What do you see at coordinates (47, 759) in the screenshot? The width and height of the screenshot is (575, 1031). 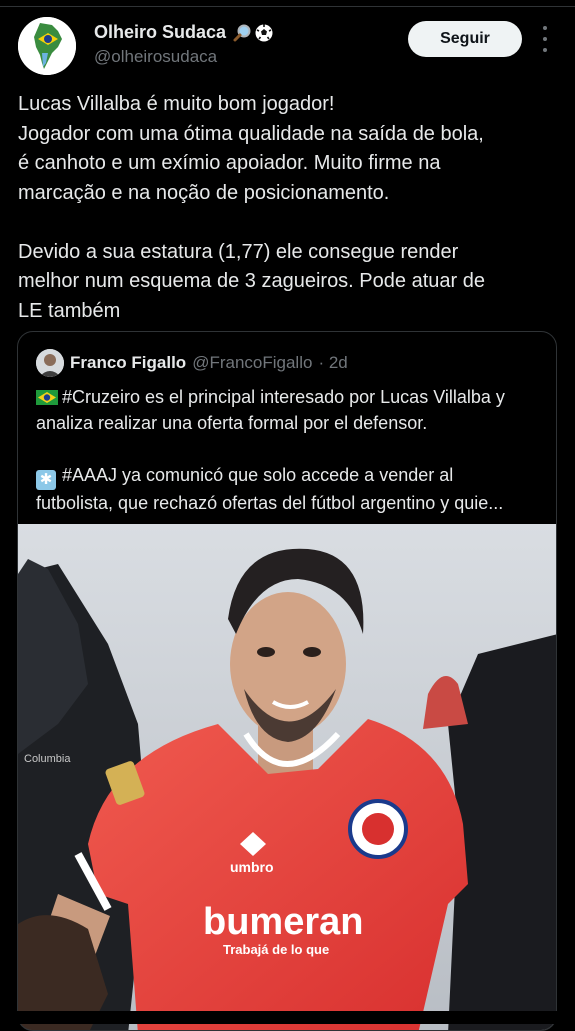 I see `jacket-brand-label: Columbia` at bounding box center [47, 759].